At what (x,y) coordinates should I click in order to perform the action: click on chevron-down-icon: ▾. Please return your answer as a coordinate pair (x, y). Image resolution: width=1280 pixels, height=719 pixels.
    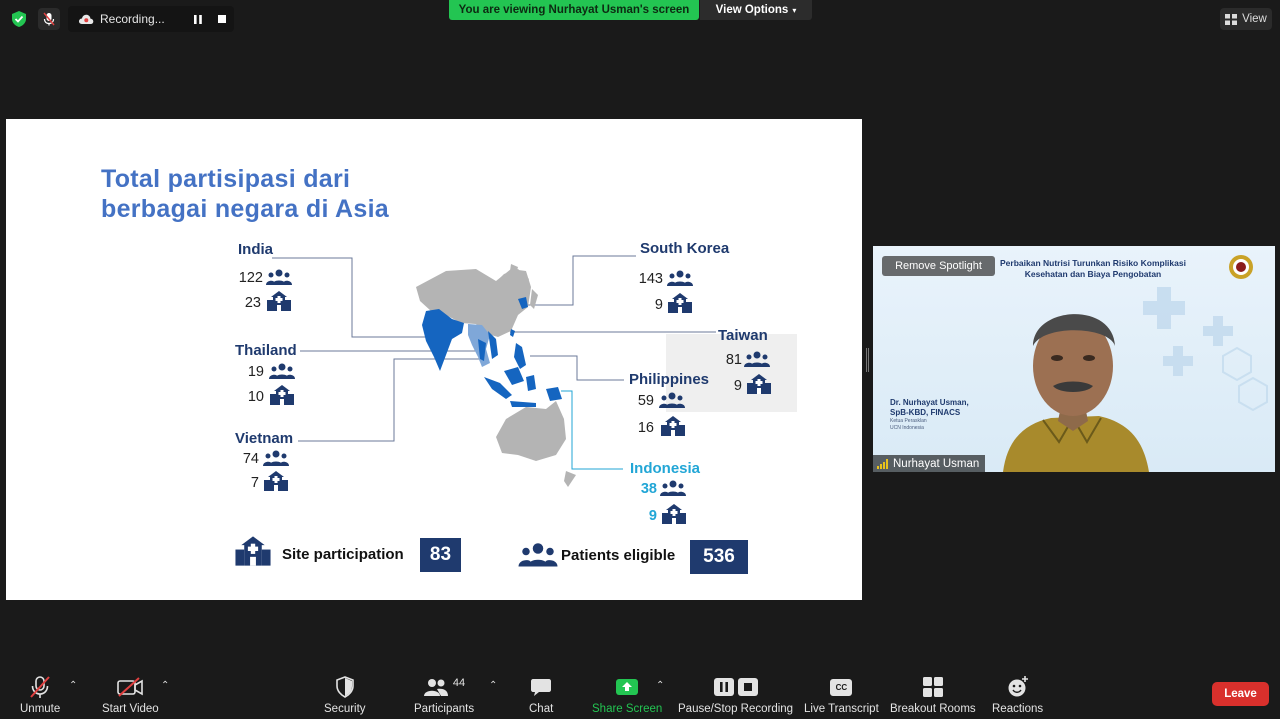
    Looking at the image, I should click on (794, 10).